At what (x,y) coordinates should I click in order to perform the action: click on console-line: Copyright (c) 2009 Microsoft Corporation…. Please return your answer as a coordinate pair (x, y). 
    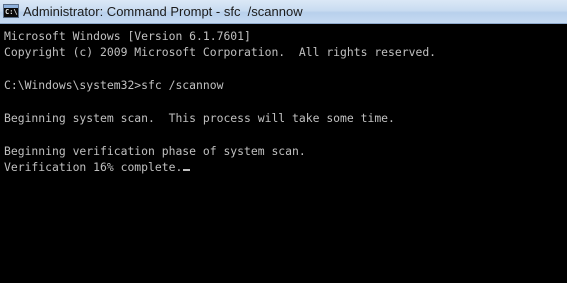
    Looking at the image, I should click on (220, 52).